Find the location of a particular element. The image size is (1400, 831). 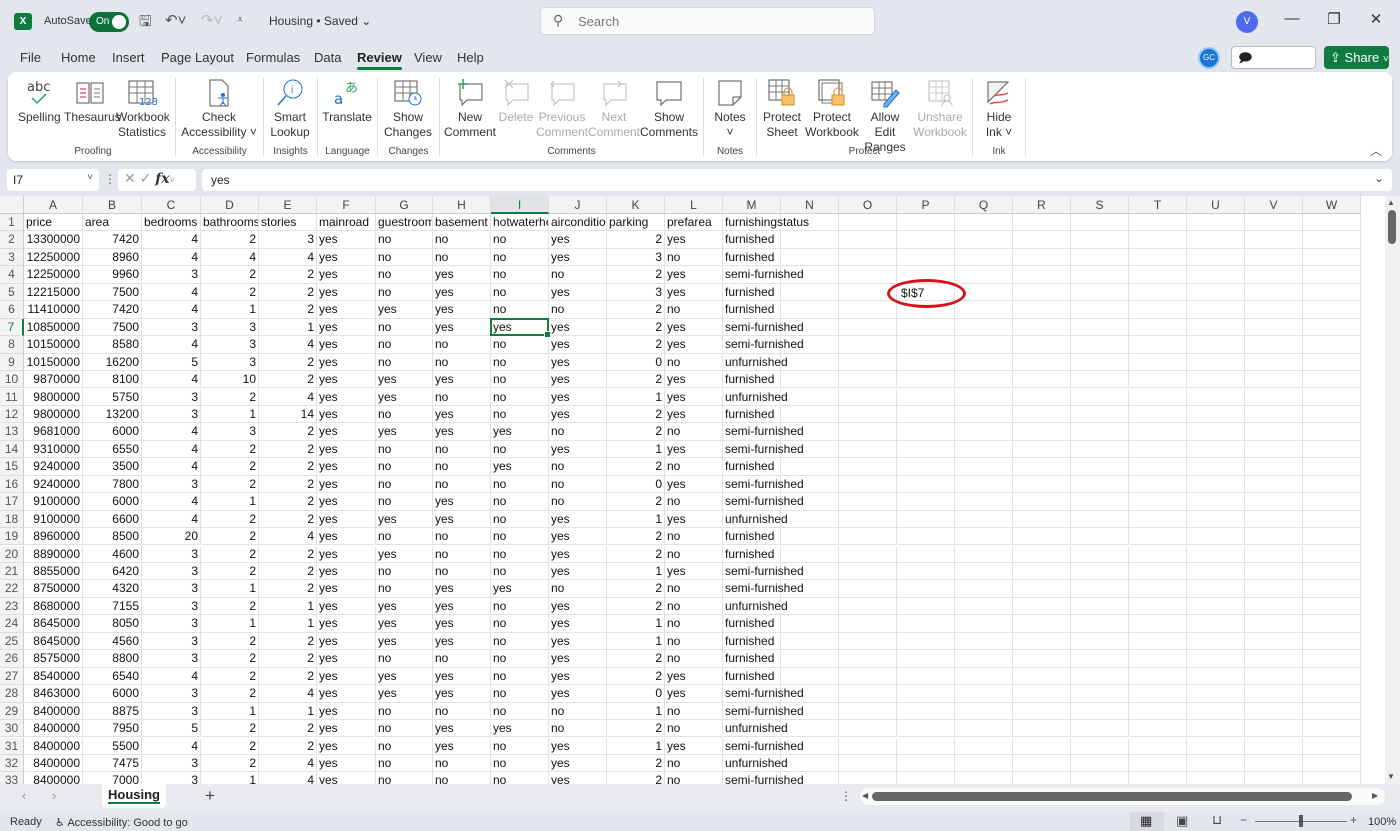

cell-E5: 2 is located at coordinates (288, 292).